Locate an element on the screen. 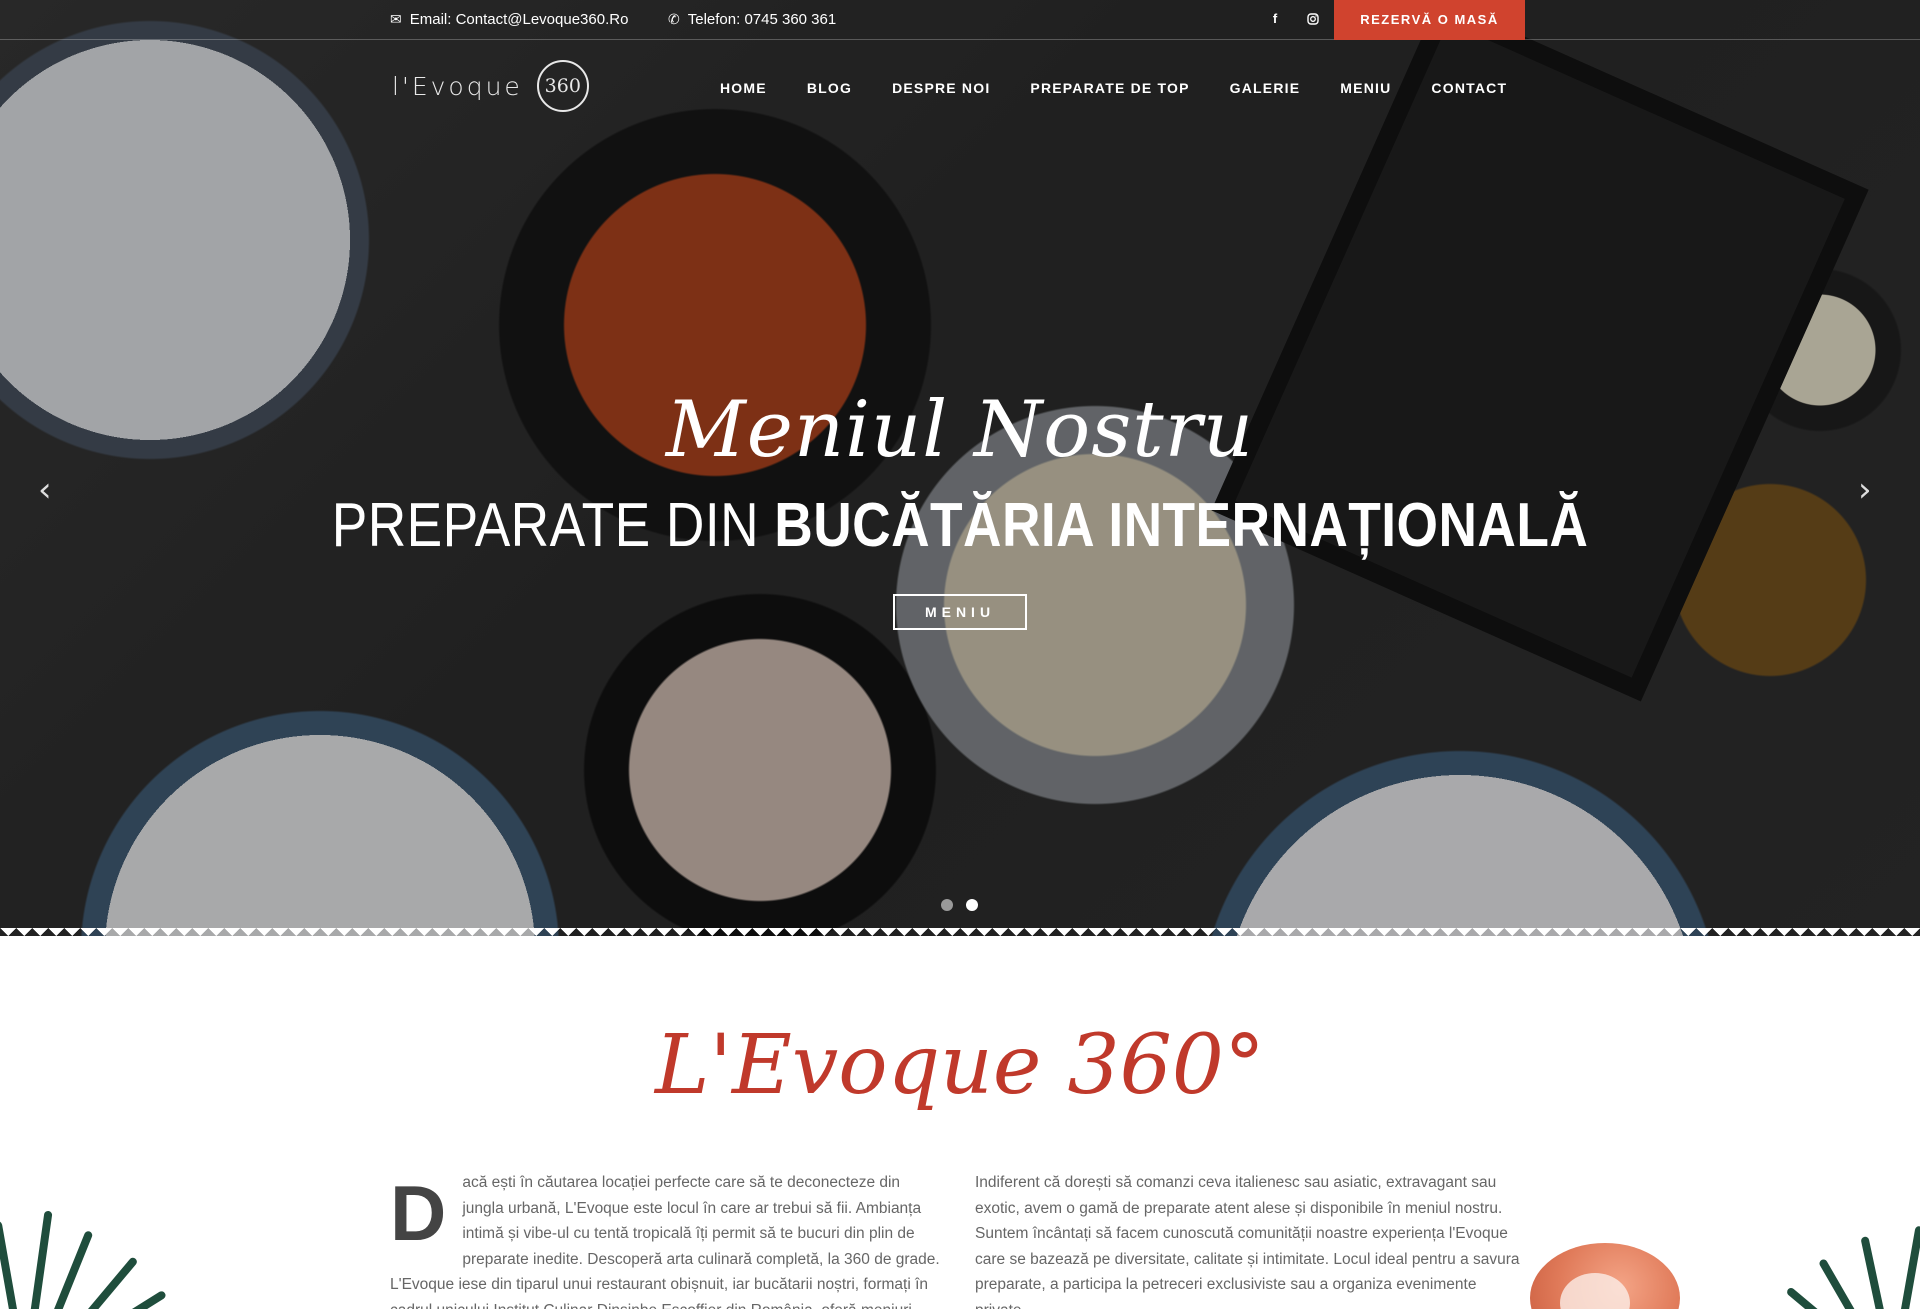 The height and width of the screenshot is (1309, 1920). reserve-table-button: REZERVĂ O MASĂ is located at coordinates (1429, 20).